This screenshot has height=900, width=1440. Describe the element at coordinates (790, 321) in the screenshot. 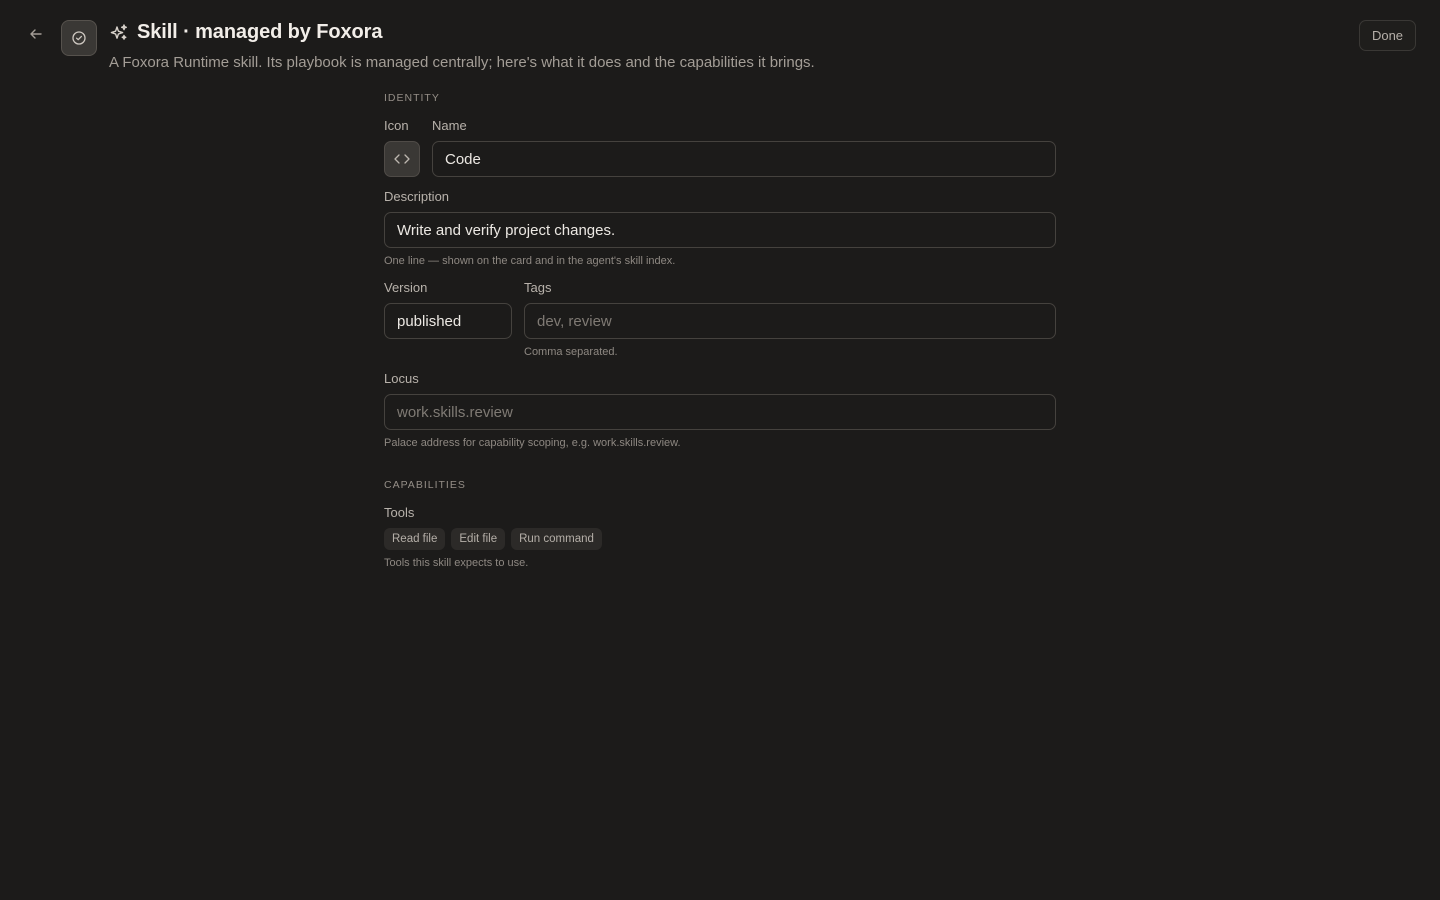

I see `tags-input` at that location.